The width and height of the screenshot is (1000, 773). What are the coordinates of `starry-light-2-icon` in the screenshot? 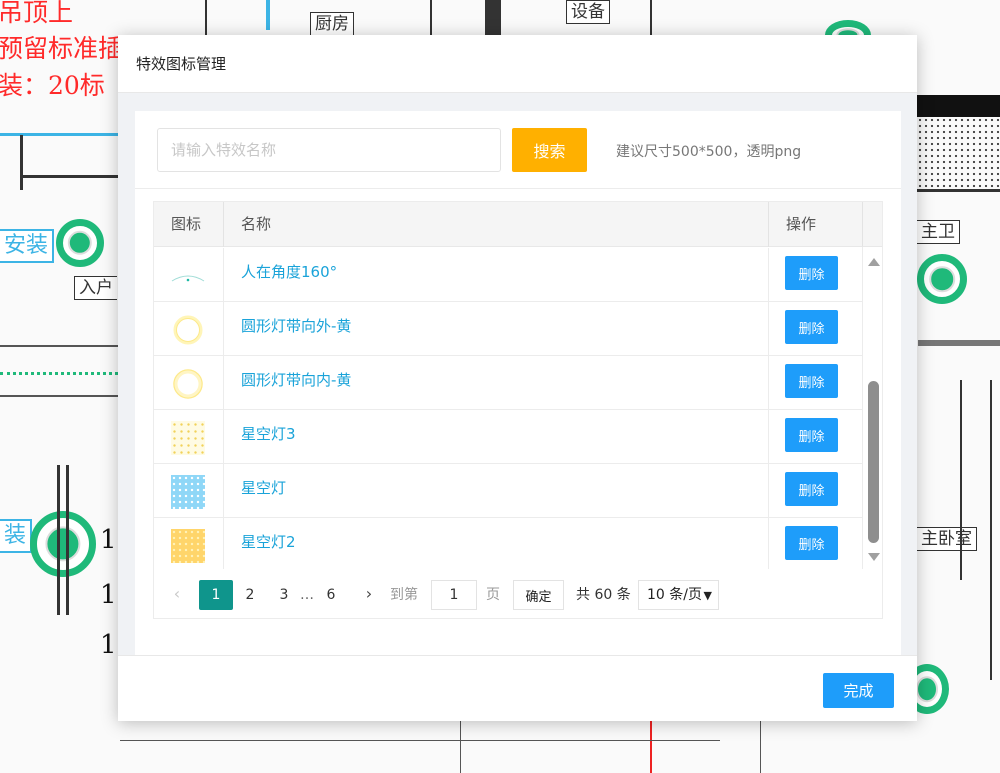 It's located at (188, 546).